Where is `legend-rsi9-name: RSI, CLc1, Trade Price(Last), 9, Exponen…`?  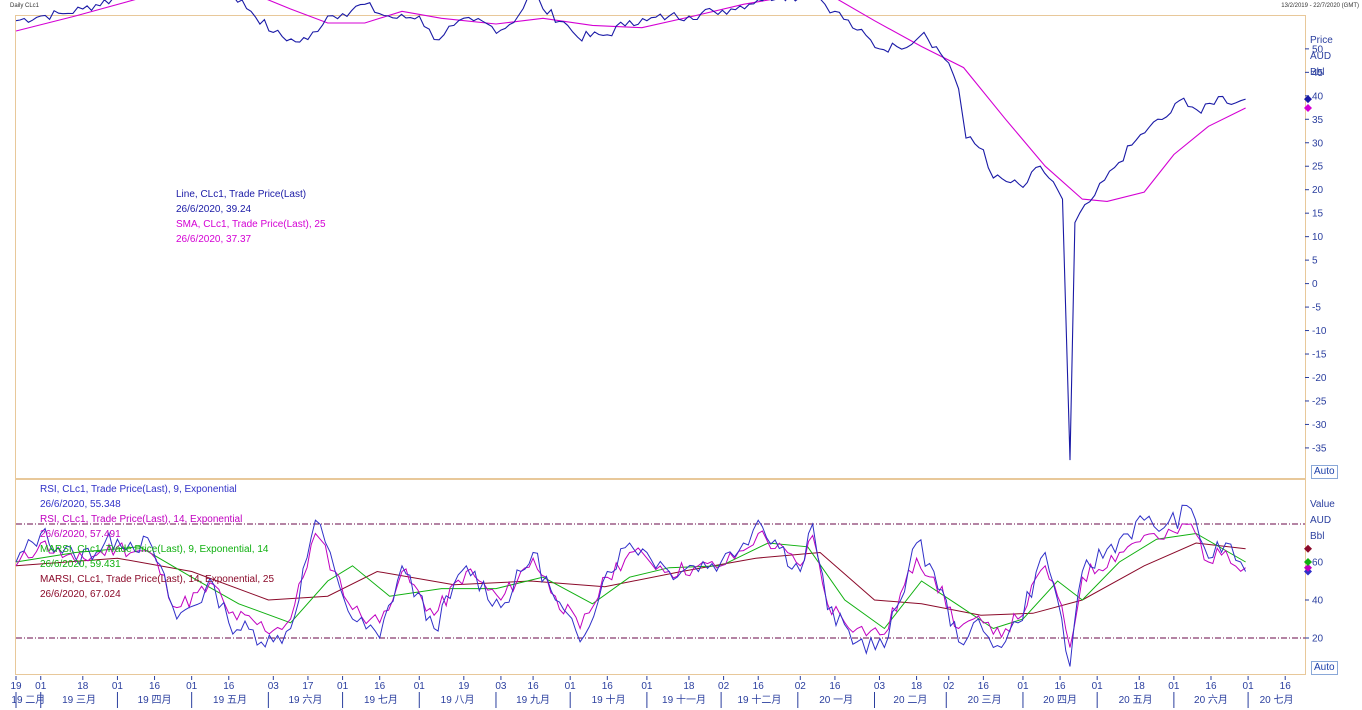
legend-rsi9-name: RSI, CLc1, Trade Price(Last), 9, Exponen… is located at coordinates (138, 489).